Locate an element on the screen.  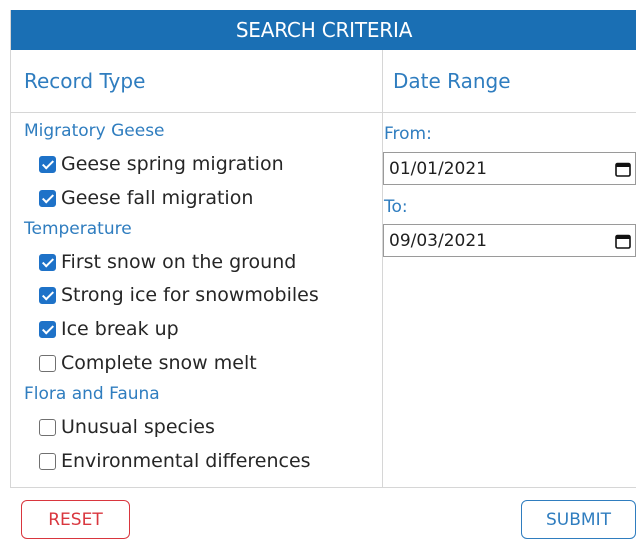
panel-bottom-border is located at coordinates (323, 487).